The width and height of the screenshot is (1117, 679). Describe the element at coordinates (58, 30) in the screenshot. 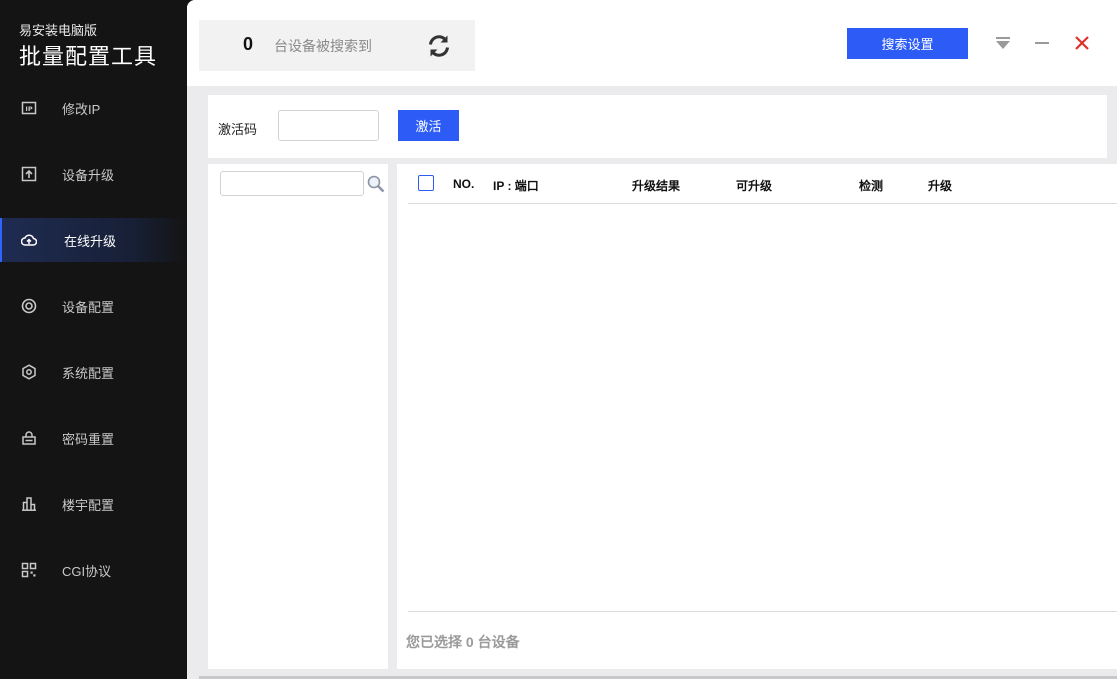

I see `app-subtitle: 易安装电脑版` at that location.